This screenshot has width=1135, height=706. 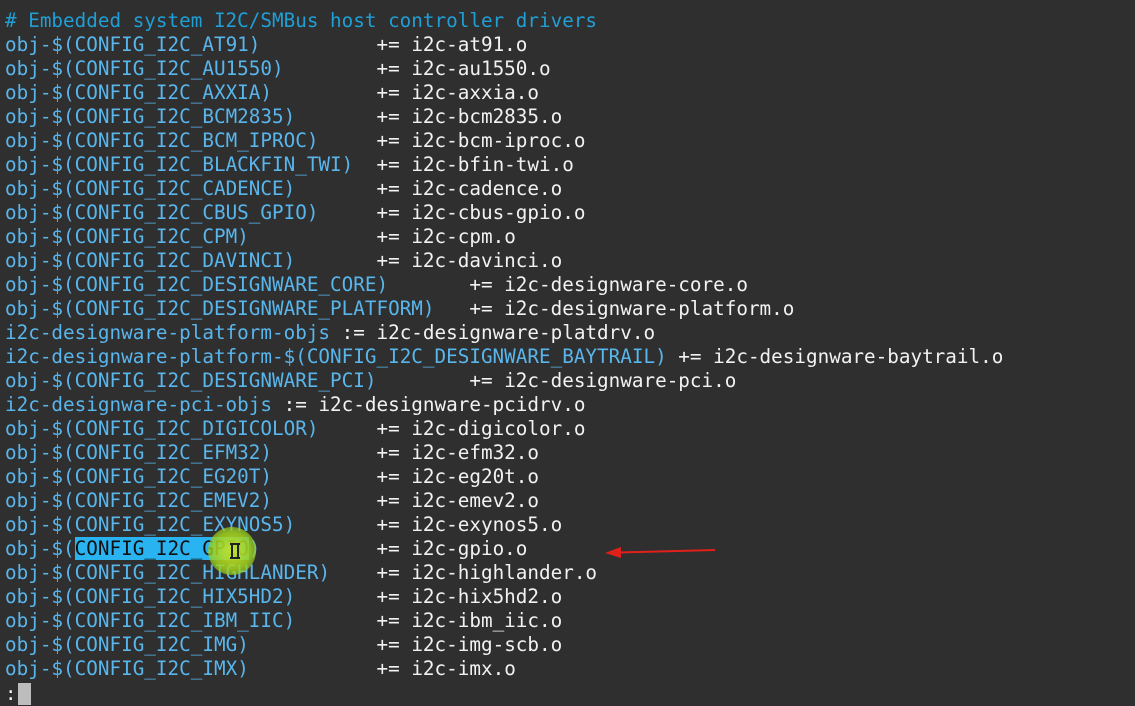 What do you see at coordinates (179, 620) in the screenshot?
I see `config-variable: CONFIG_I2C_IBM_IIC` at bounding box center [179, 620].